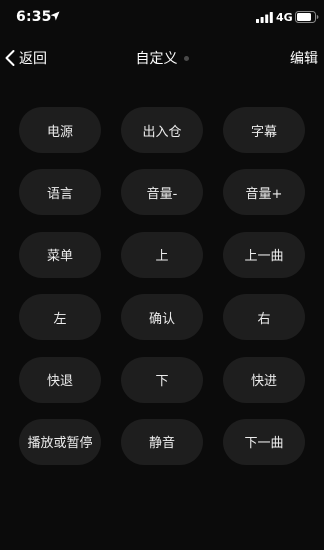 The image size is (324, 550). I want to click on page-title: 自定义, so click(156, 59).